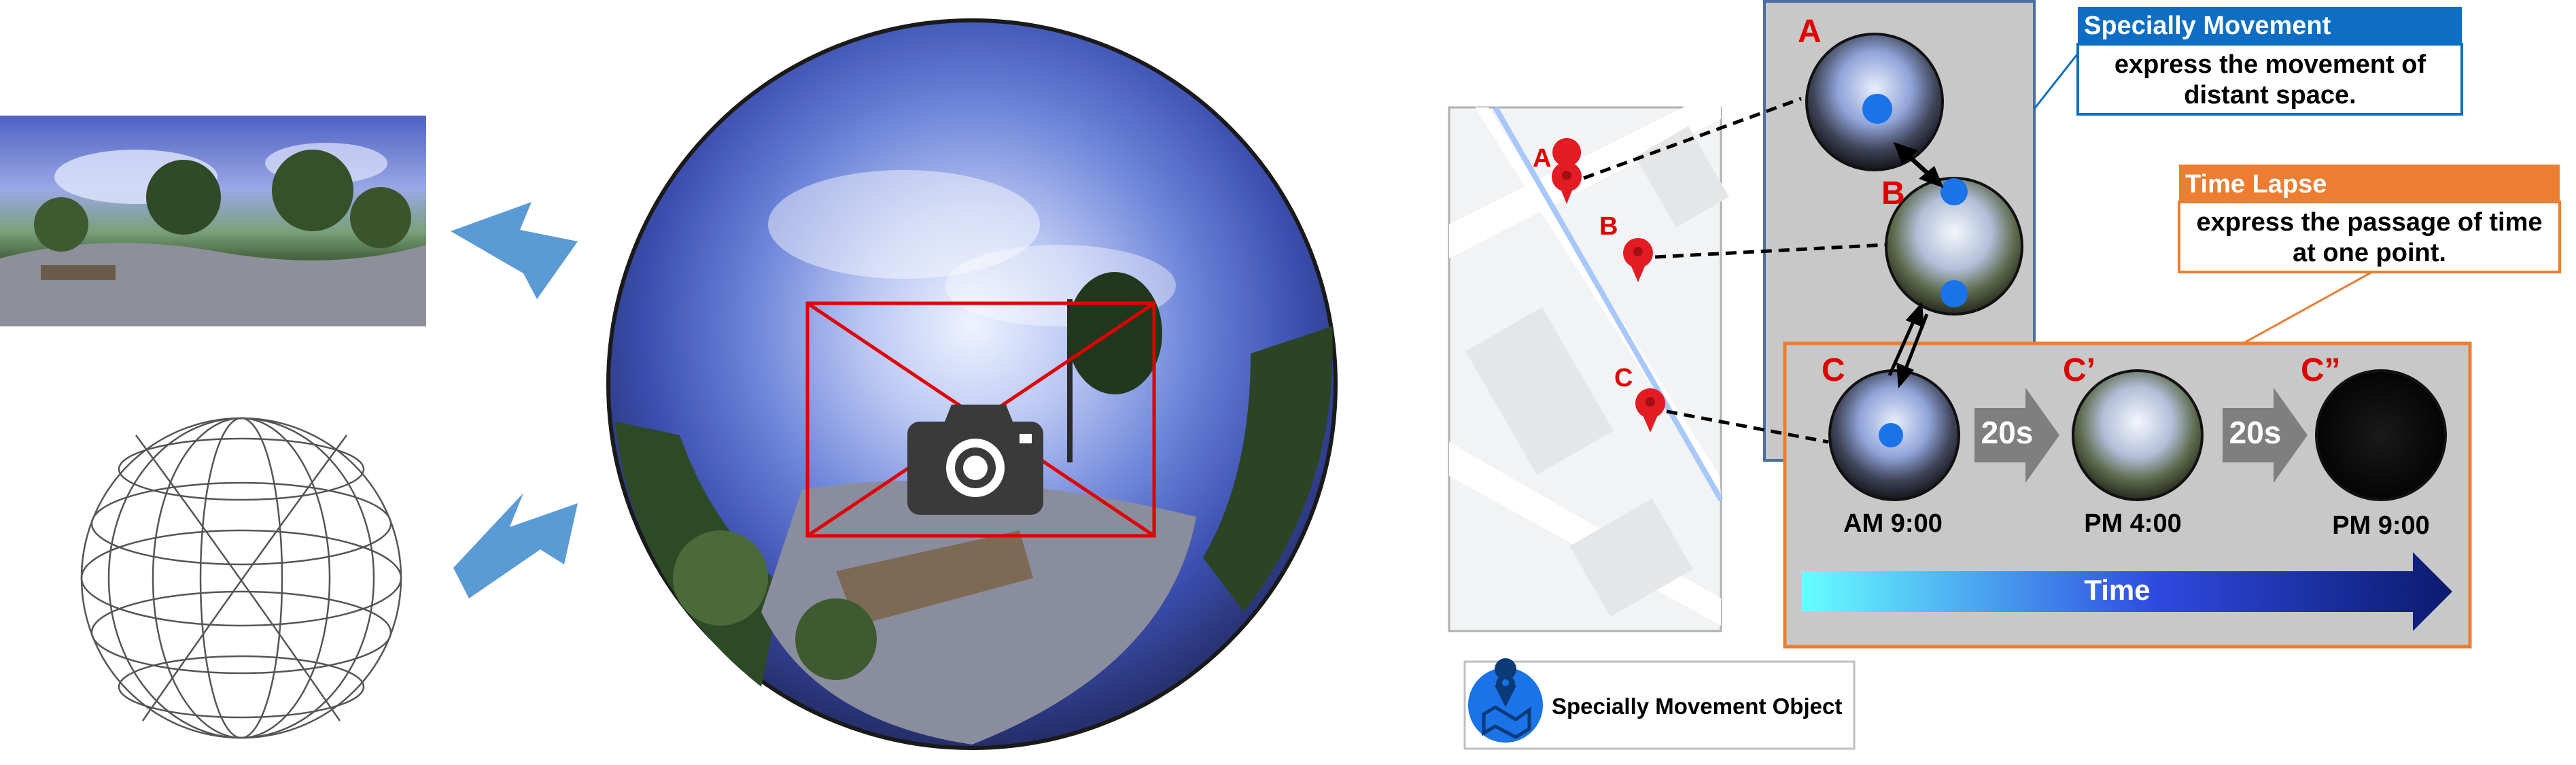 This screenshot has width=2576, height=765. Describe the element at coordinates (241, 578) in the screenshot. I see `wireframe-sphere` at that location.